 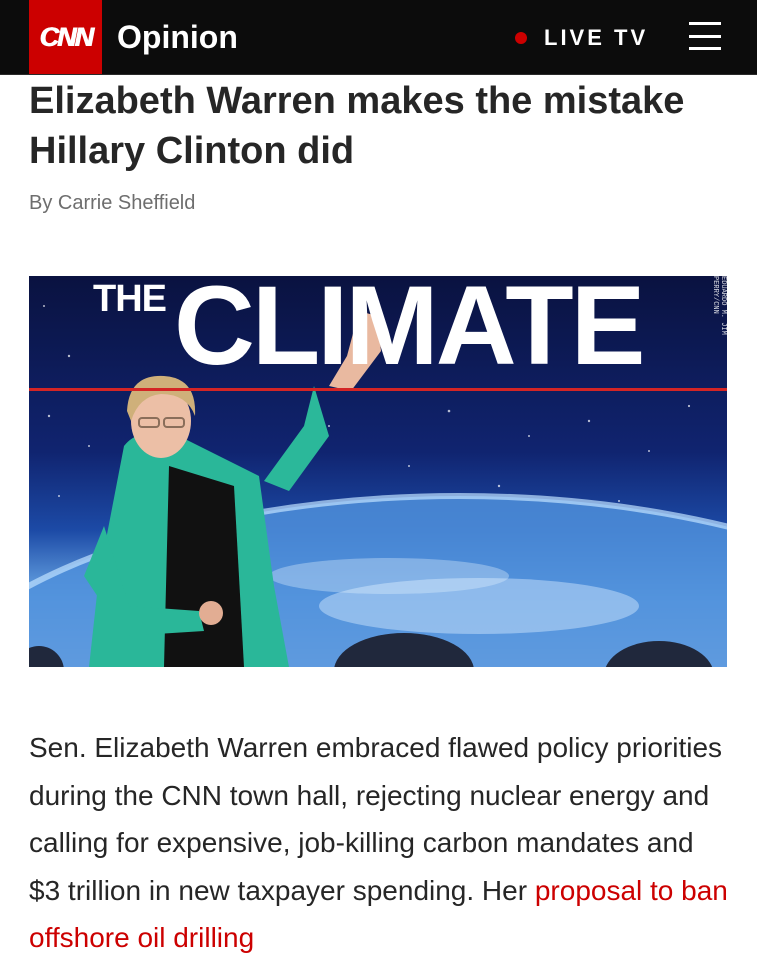 I want to click on live-tv-label: LIVE TV, so click(x=596, y=37).